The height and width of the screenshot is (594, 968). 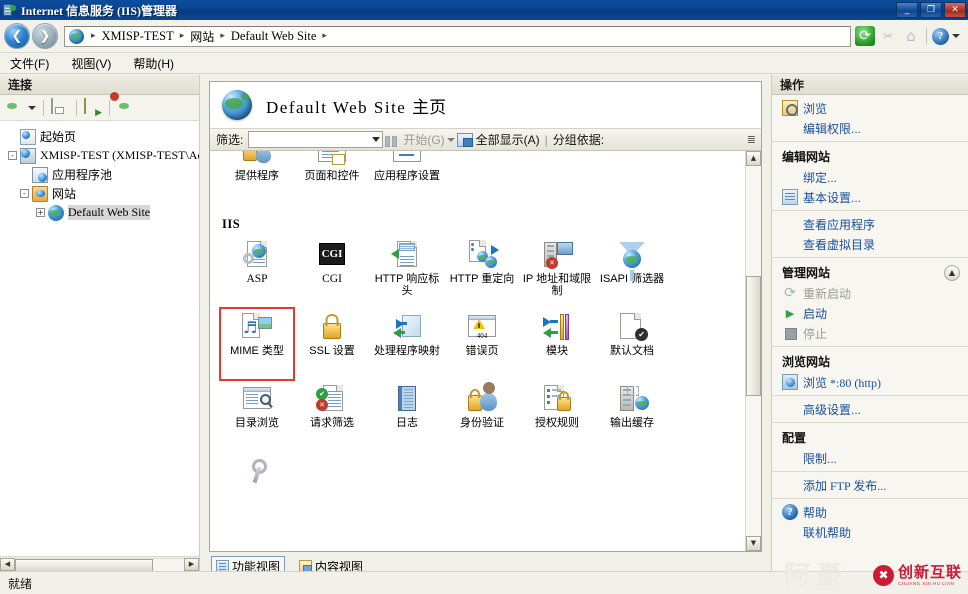 What do you see at coordinates (632, 416) in the screenshot?
I see `feature-output-caching: 输出缓存` at bounding box center [632, 416].